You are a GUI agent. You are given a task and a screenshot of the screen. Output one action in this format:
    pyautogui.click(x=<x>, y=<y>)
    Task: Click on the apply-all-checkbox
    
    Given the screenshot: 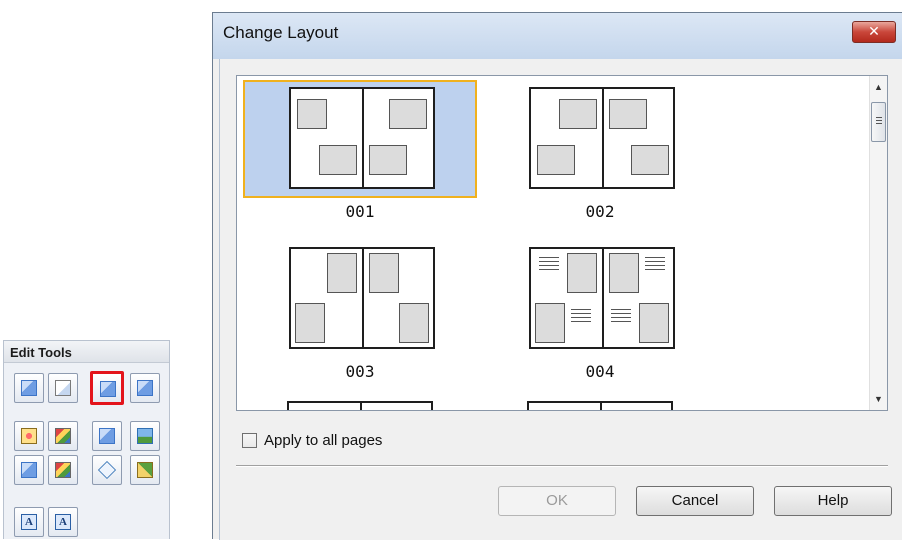 What is the action you would take?
    pyautogui.click(x=249, y=440)
    